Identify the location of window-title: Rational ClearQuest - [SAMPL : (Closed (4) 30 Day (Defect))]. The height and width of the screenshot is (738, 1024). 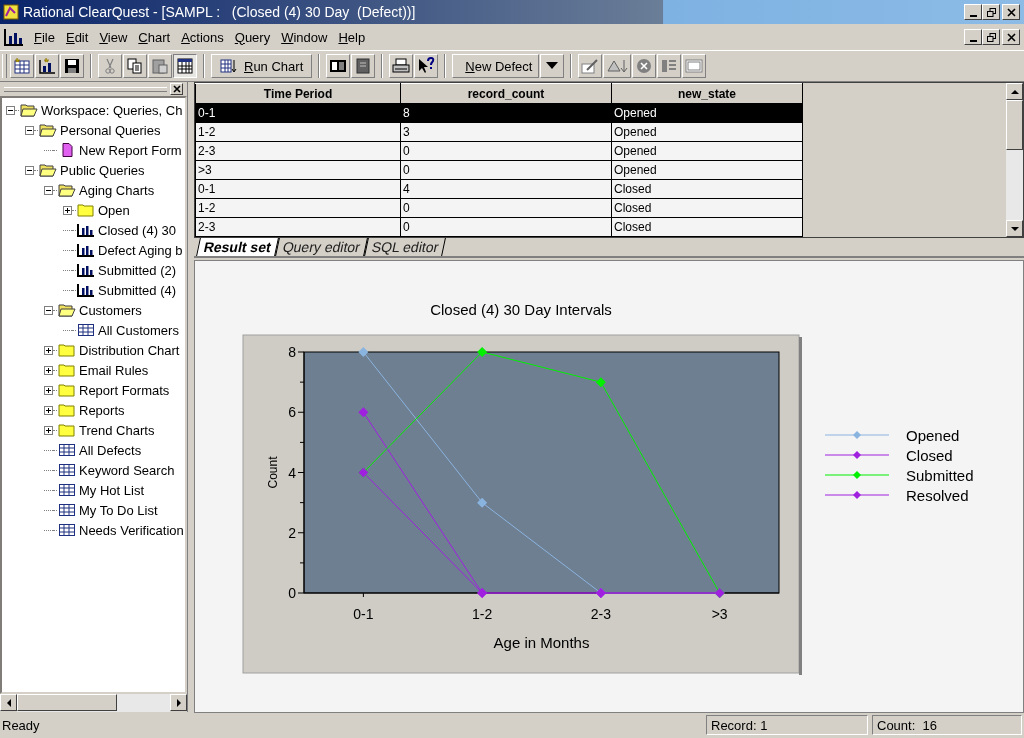
(219, 12).